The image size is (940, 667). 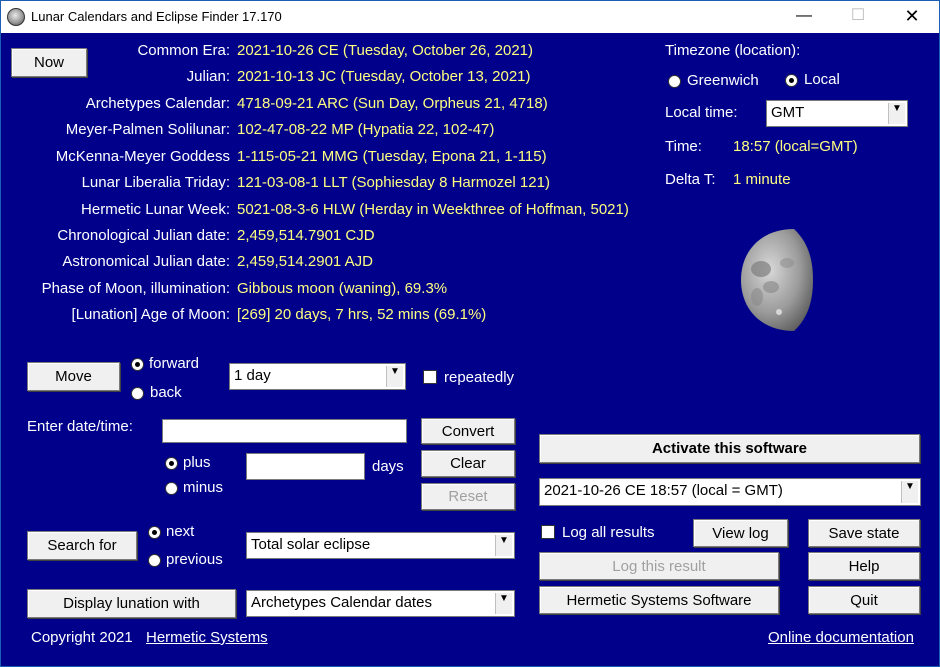 I want to click on timezone-label: Timezone (location):, so click(x=733, y=50).